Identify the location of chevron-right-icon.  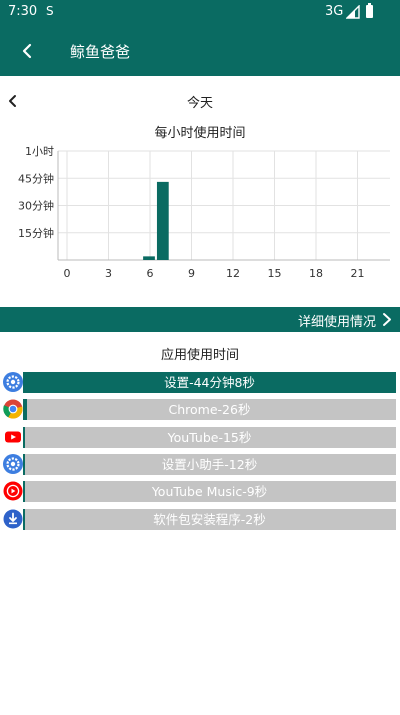
(387, 319).